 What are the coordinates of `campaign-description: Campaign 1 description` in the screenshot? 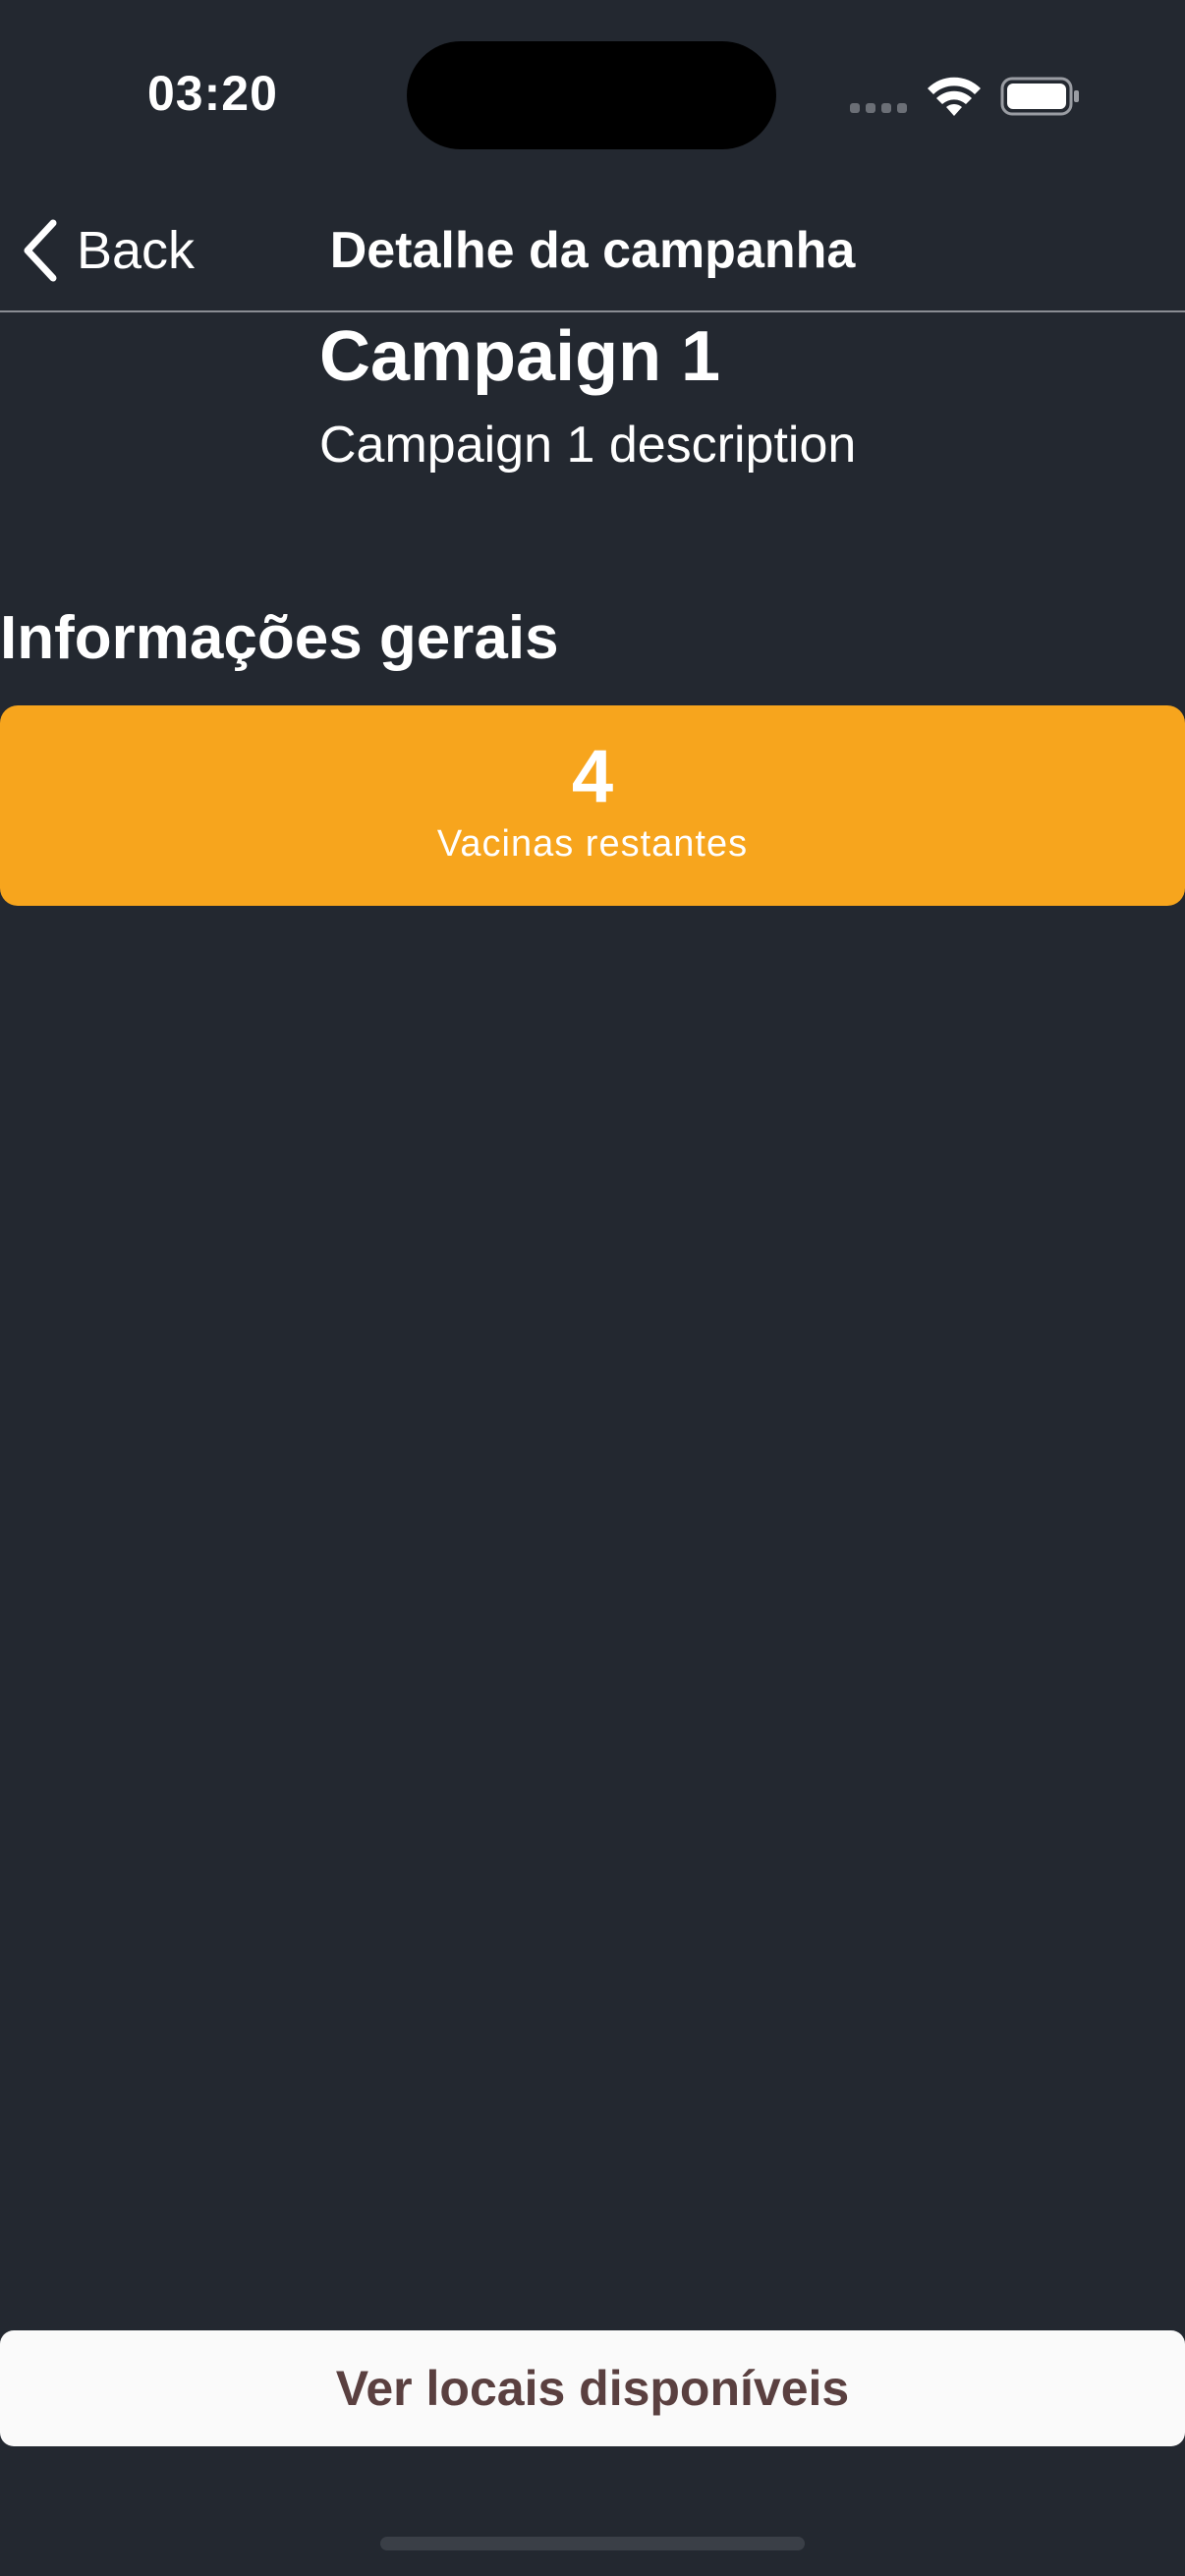 It's located at (588, 445).